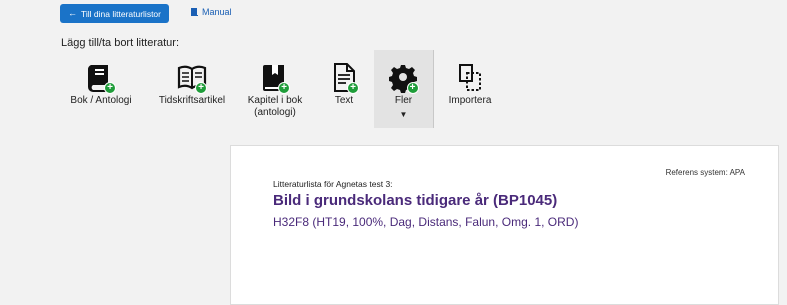 Image resolution: width=787 pixels, height=305 pixels. I want to click on book-icon, so click(194, 12).